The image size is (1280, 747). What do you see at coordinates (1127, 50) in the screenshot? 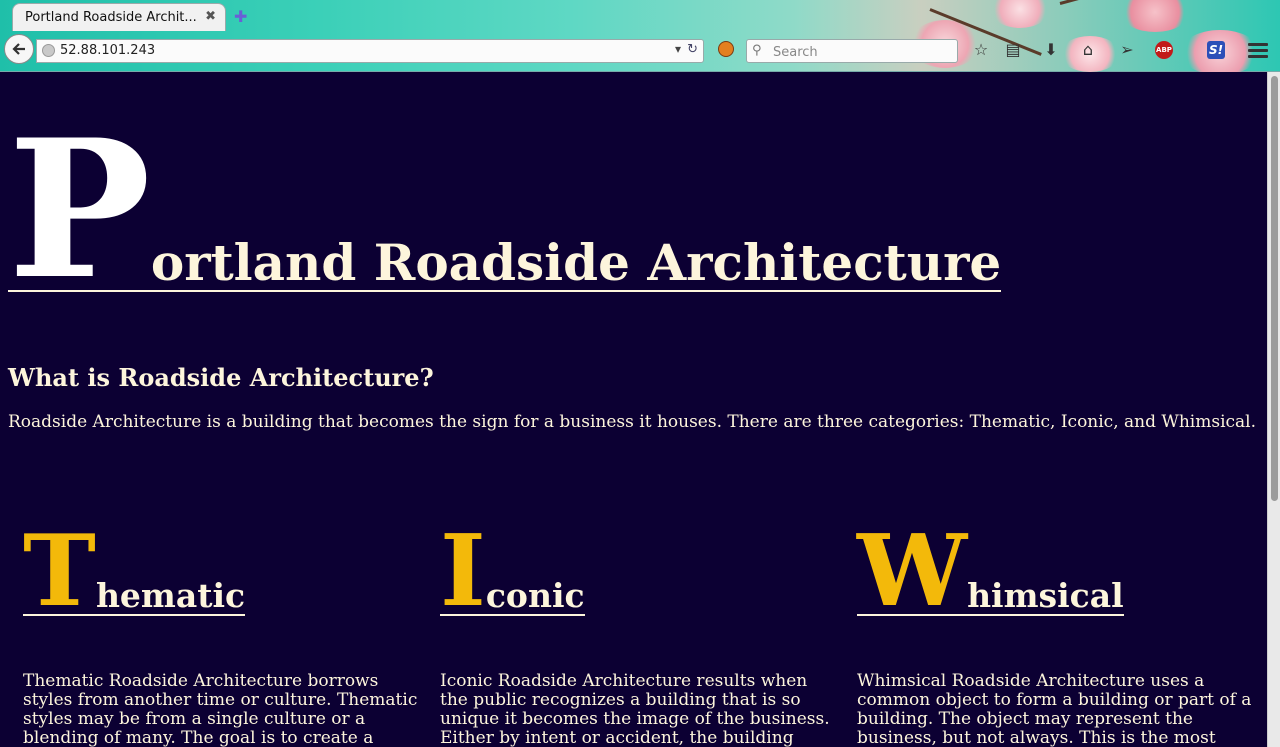
I see `send-icon: ➢` at bounding box center [1127, 50].